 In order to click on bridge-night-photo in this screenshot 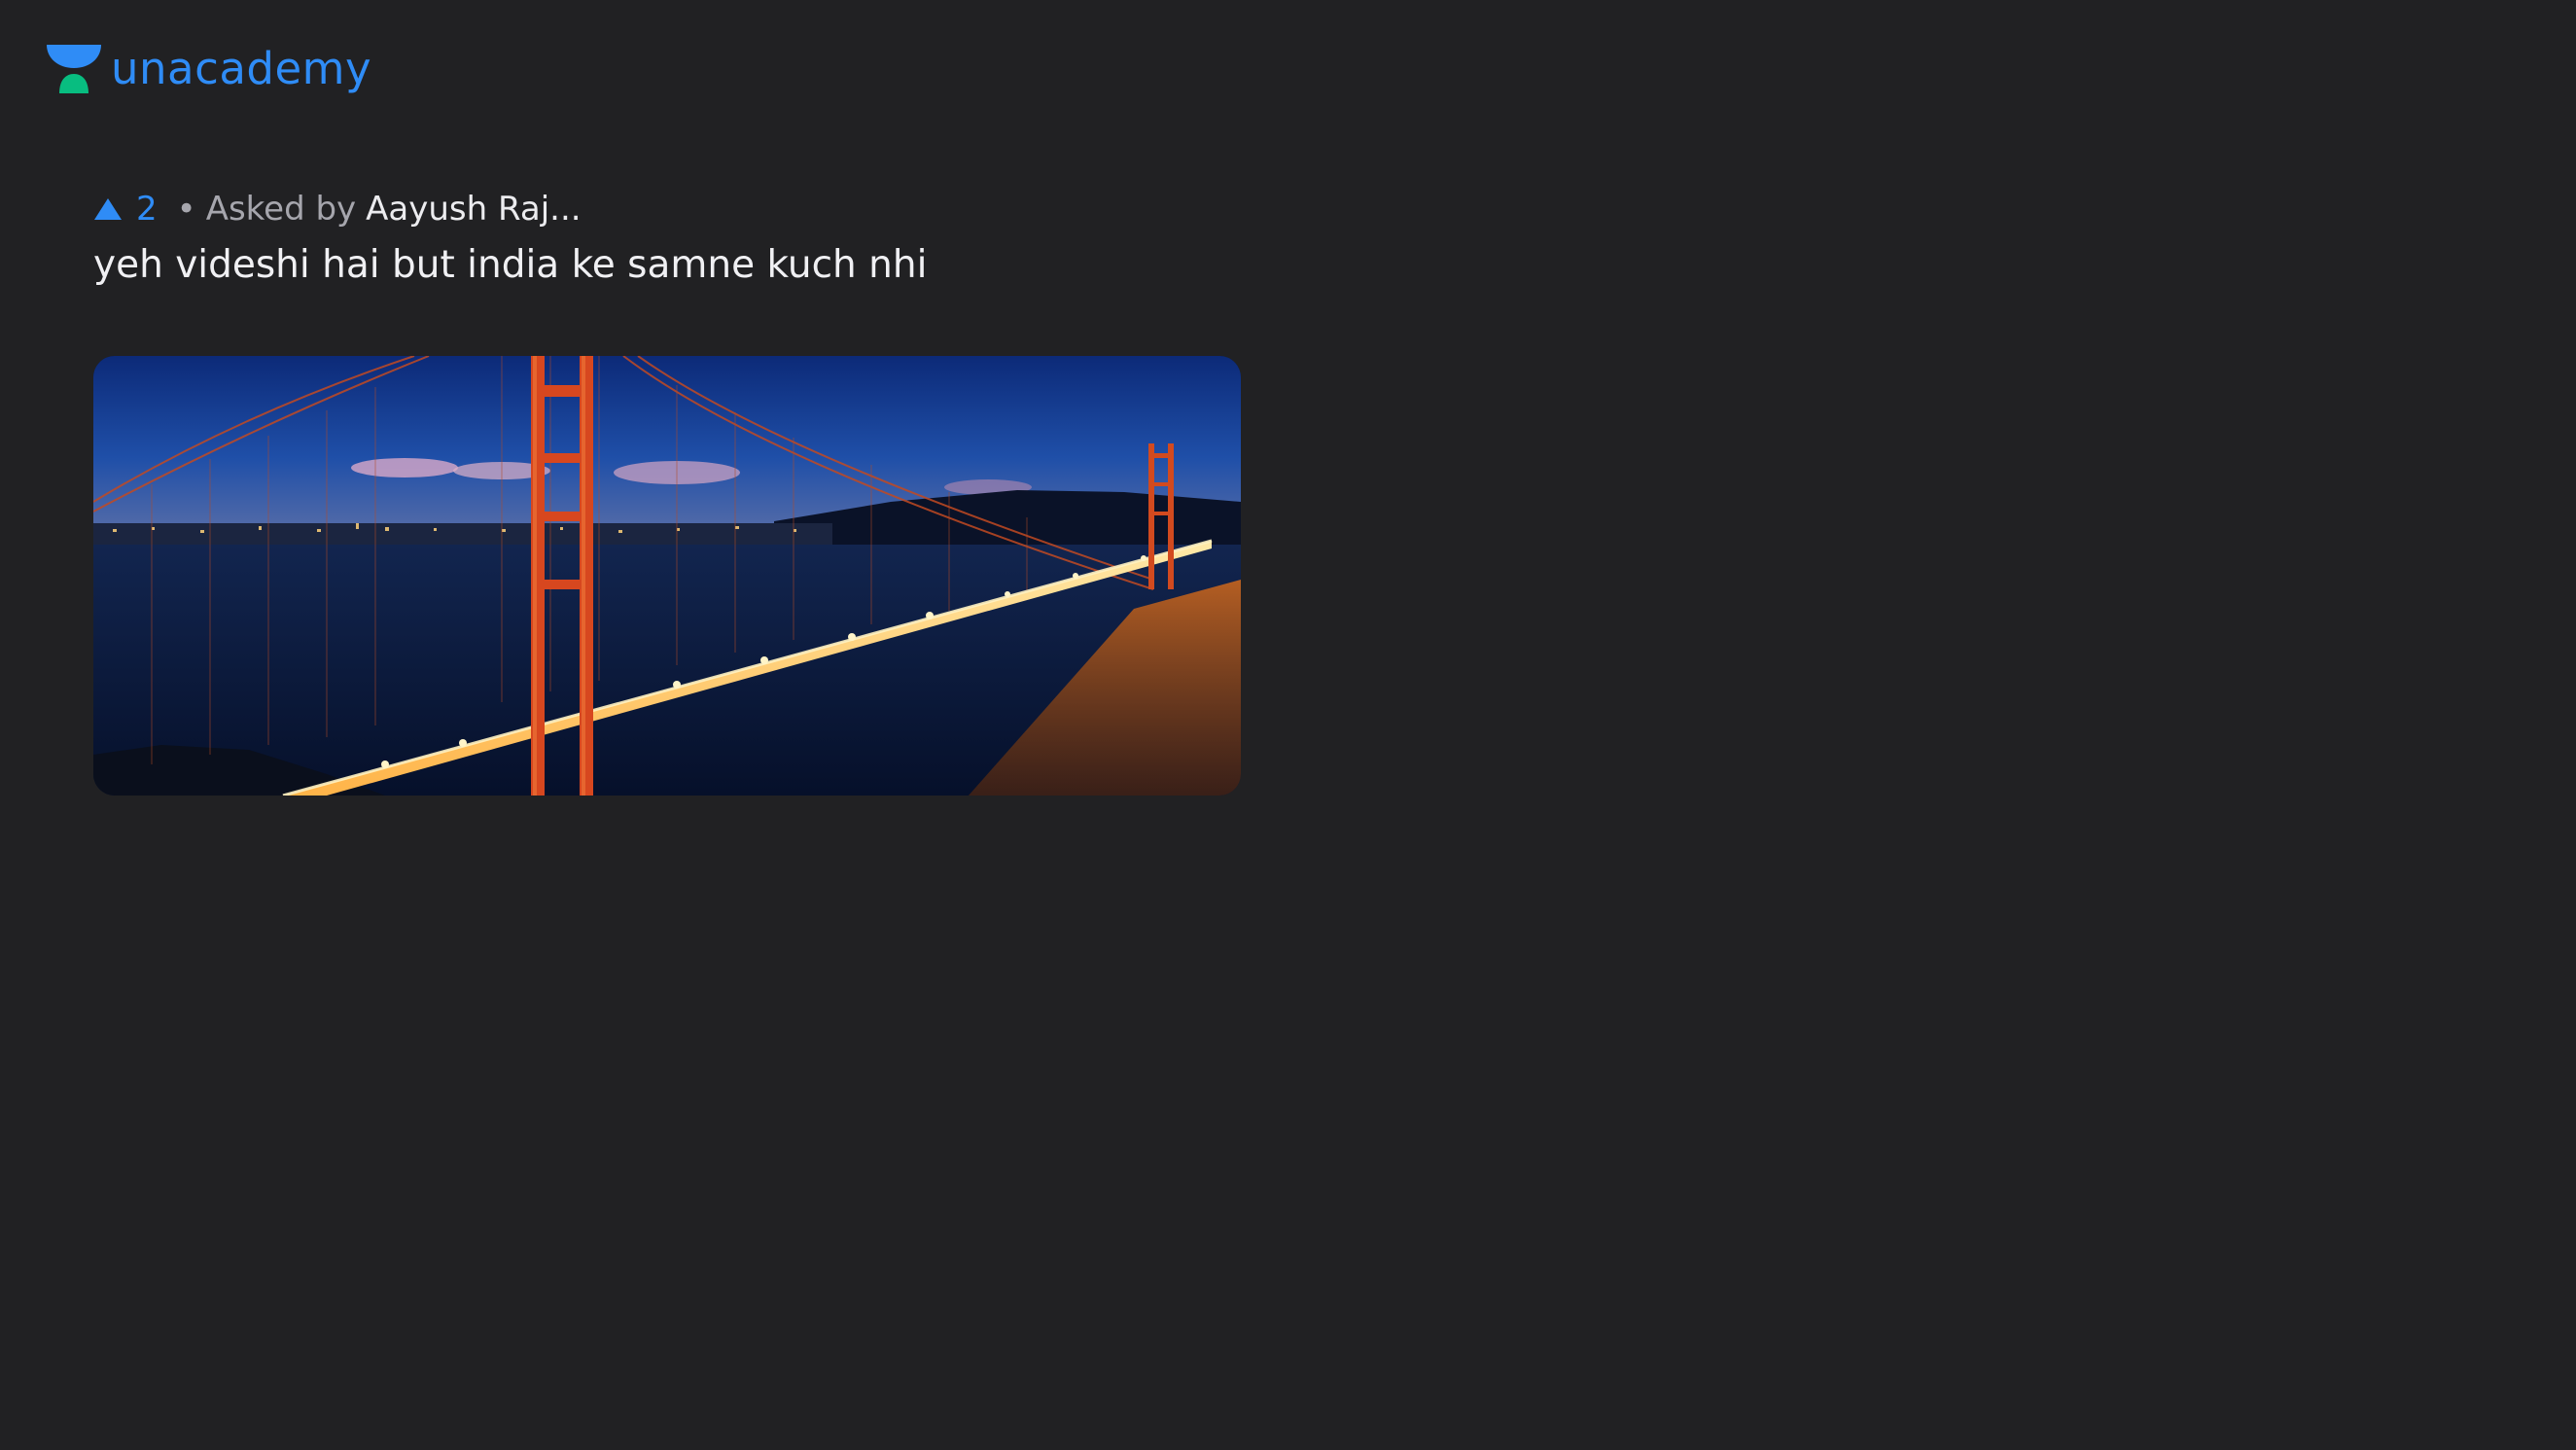, I will do `click(667, 576)`.